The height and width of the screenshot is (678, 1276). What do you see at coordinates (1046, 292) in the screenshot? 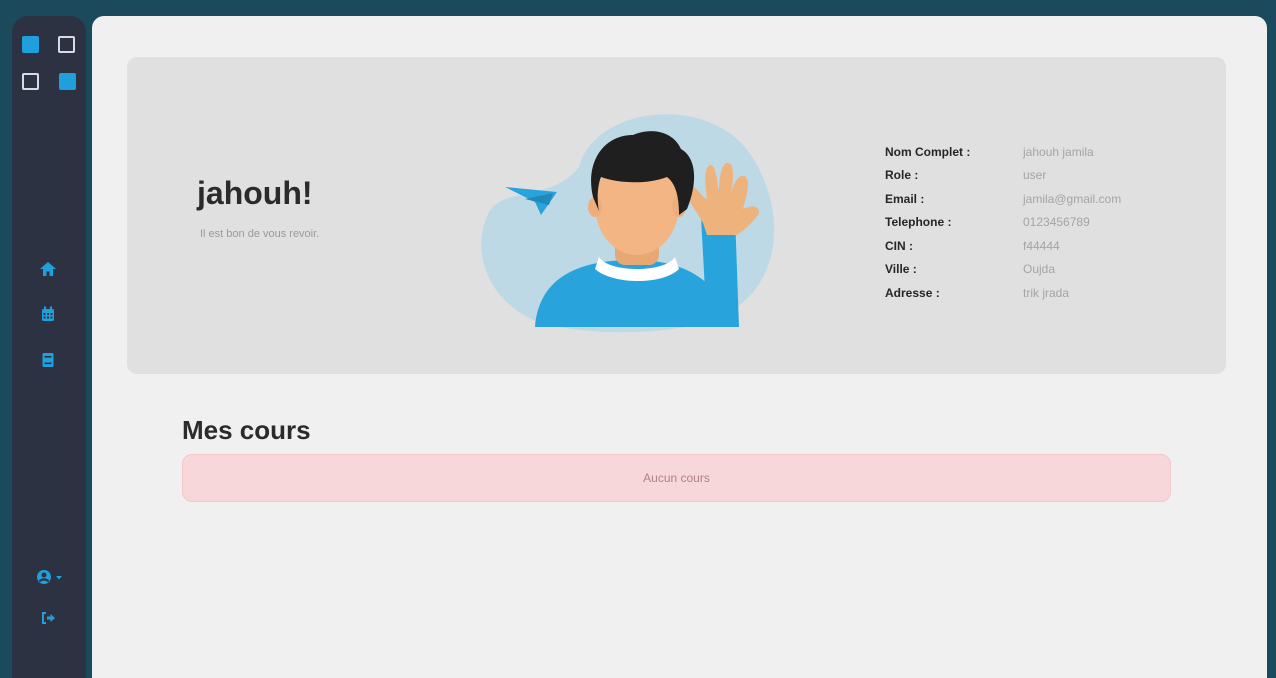
I see `profile-value: trik jrada` at bounding box center [1046, 292].